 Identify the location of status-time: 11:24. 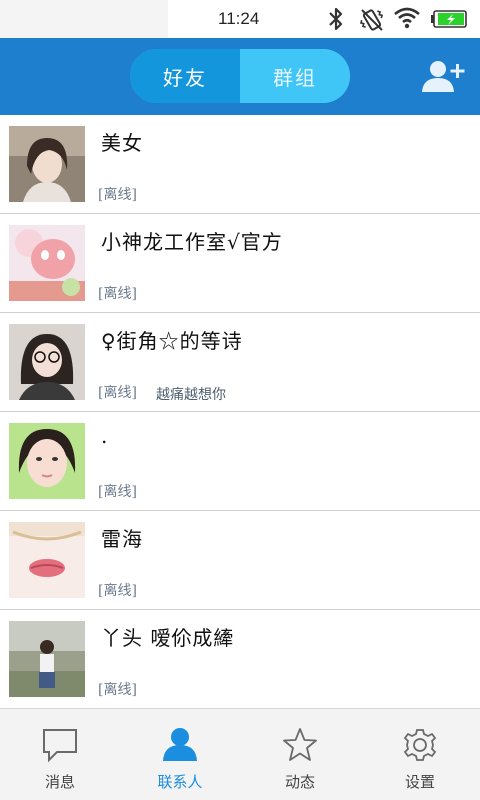
(239, 18).